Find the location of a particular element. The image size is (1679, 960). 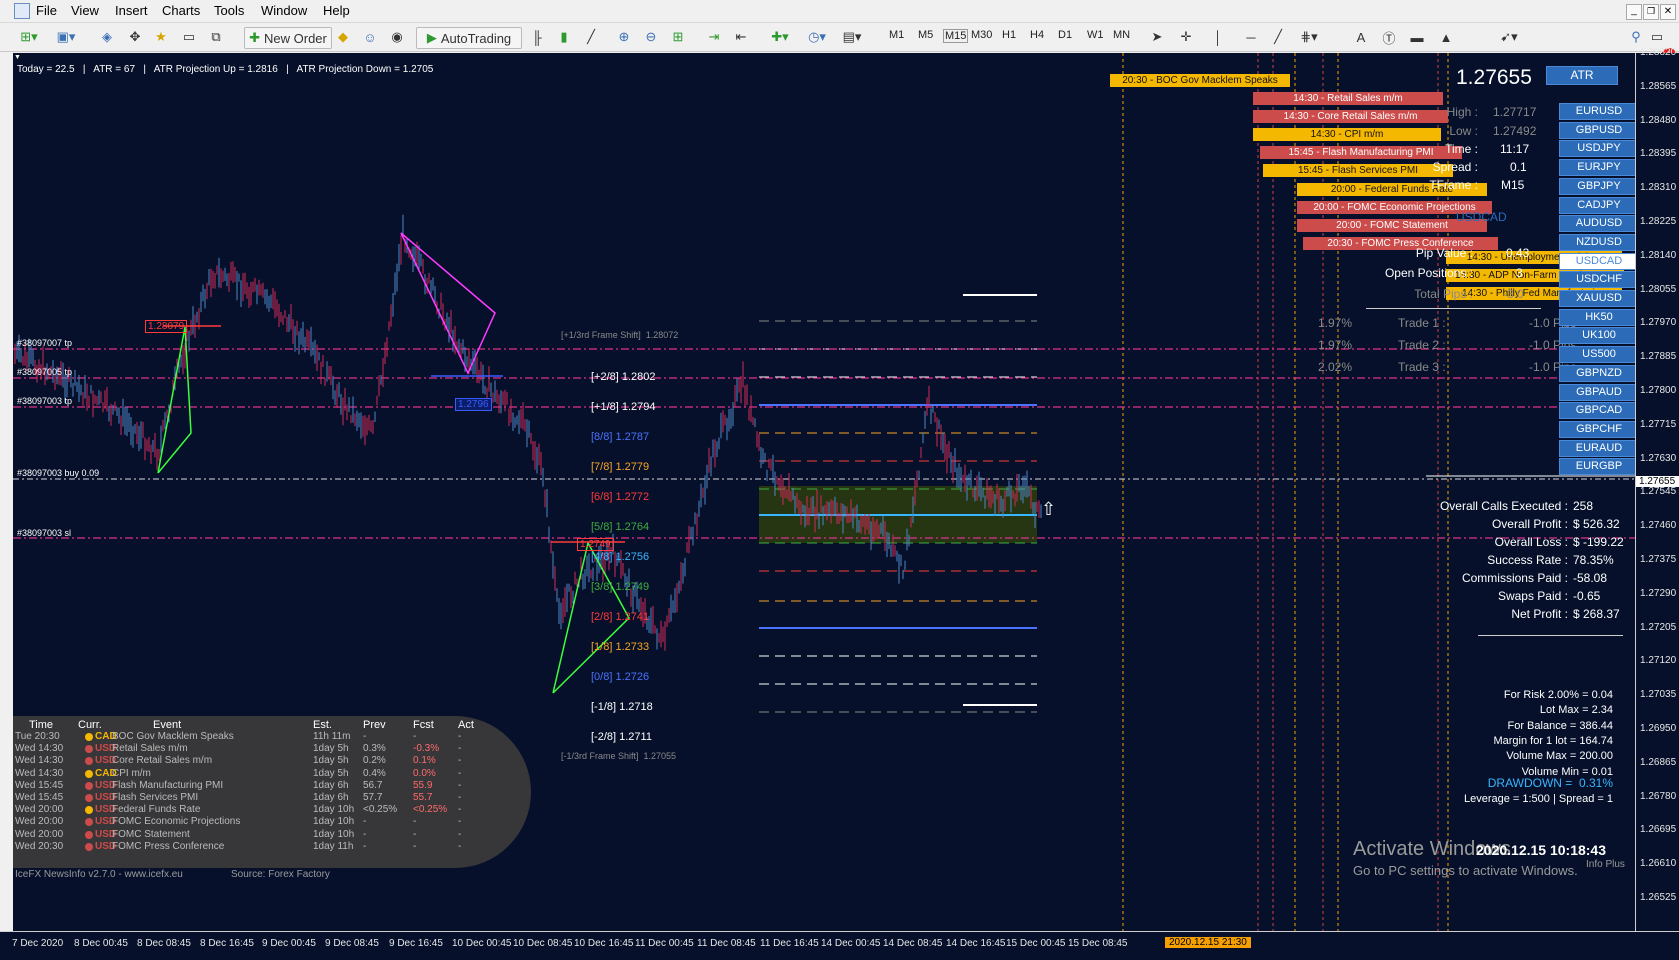

new-chart-icon: ⊞▾ is located at coordinates (29, 37).